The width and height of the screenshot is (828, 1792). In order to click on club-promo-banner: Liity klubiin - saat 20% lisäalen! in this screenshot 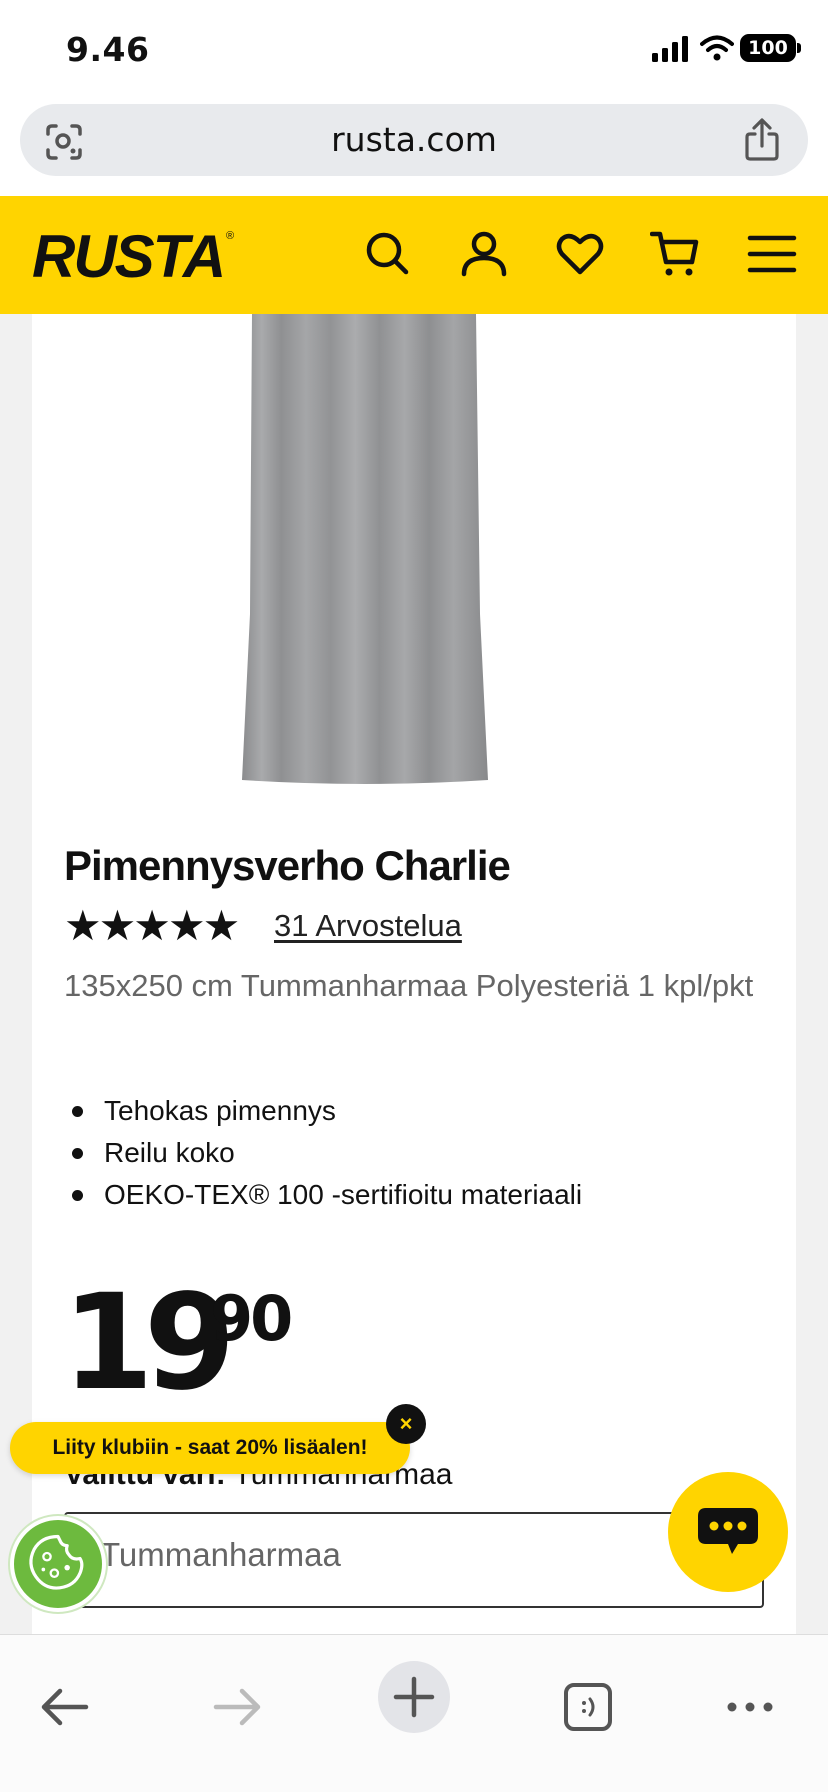, I will do `click(210, 1448)`.